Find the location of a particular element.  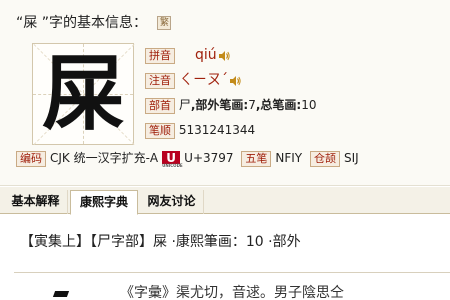

character-grid-box: 屎 is located at coordinates (83, 94).